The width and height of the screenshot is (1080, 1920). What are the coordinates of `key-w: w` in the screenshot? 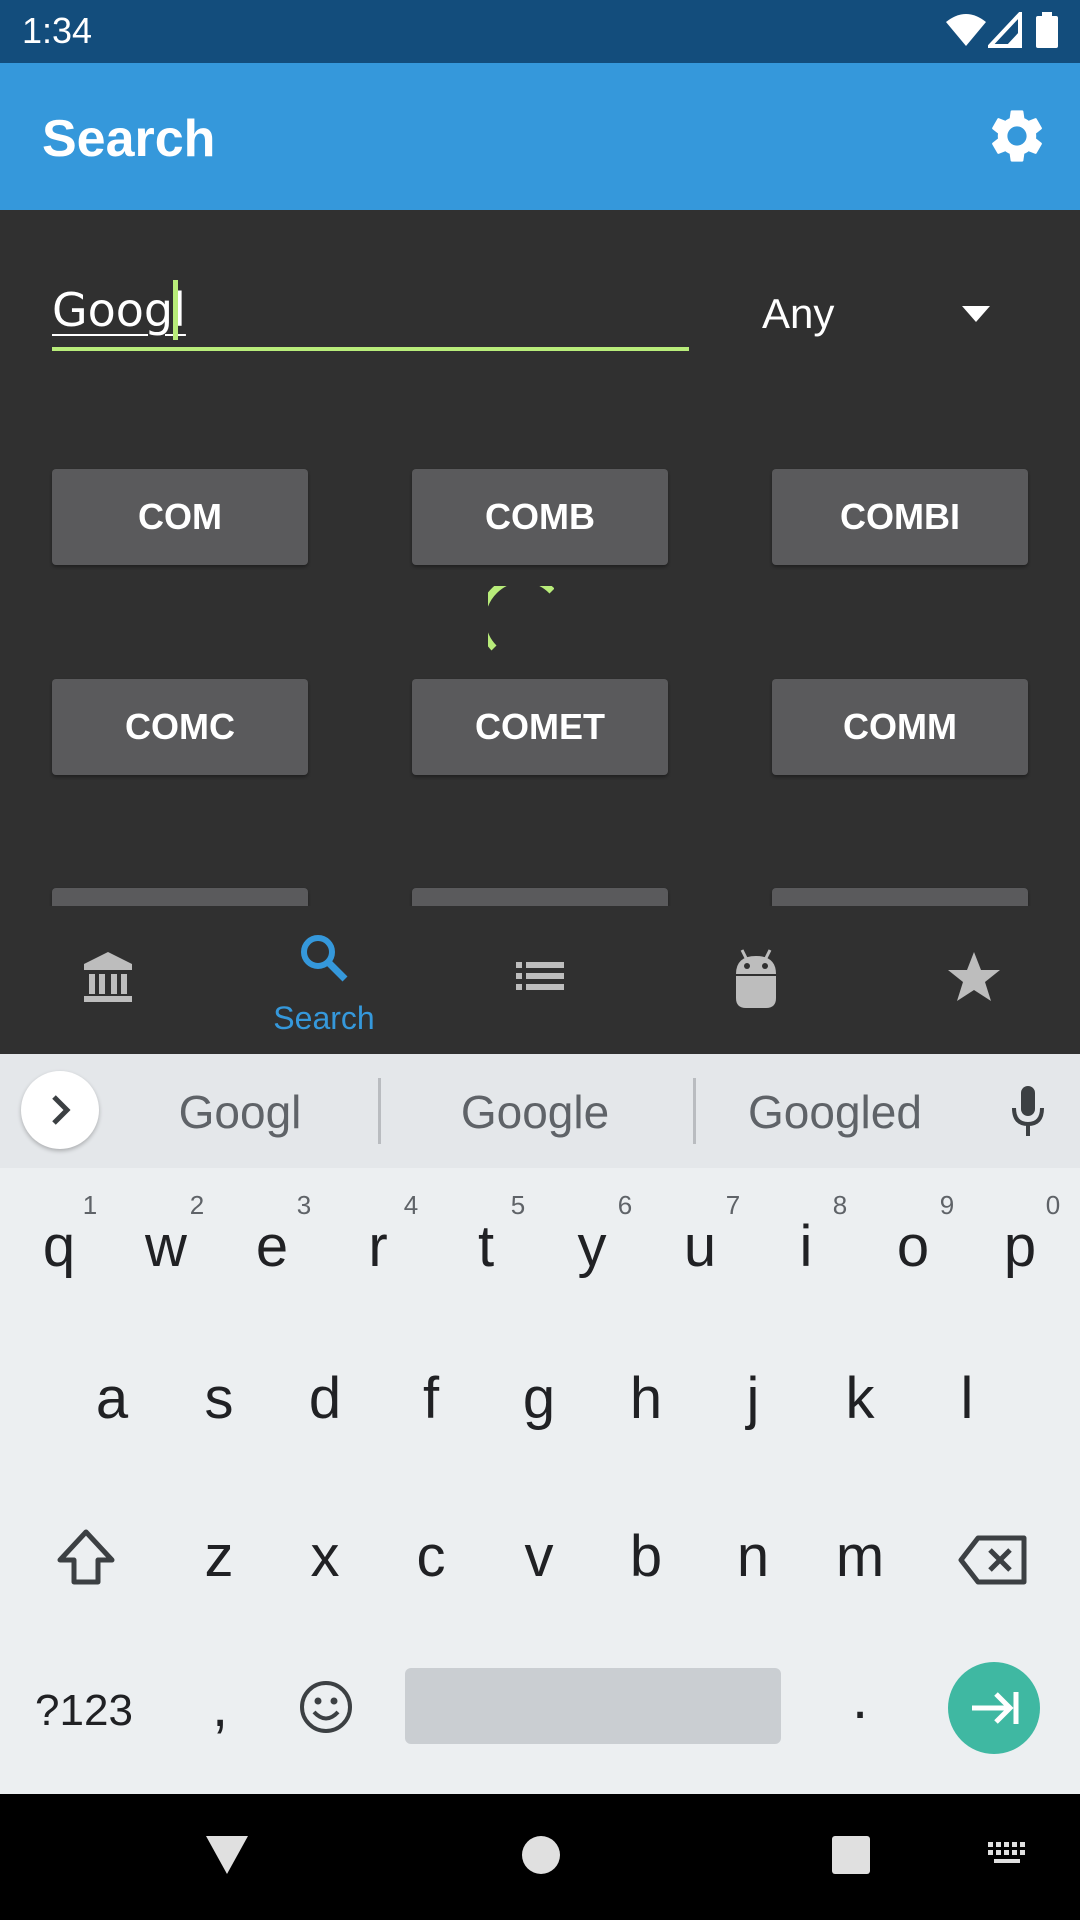 It's located at (166, 1247).